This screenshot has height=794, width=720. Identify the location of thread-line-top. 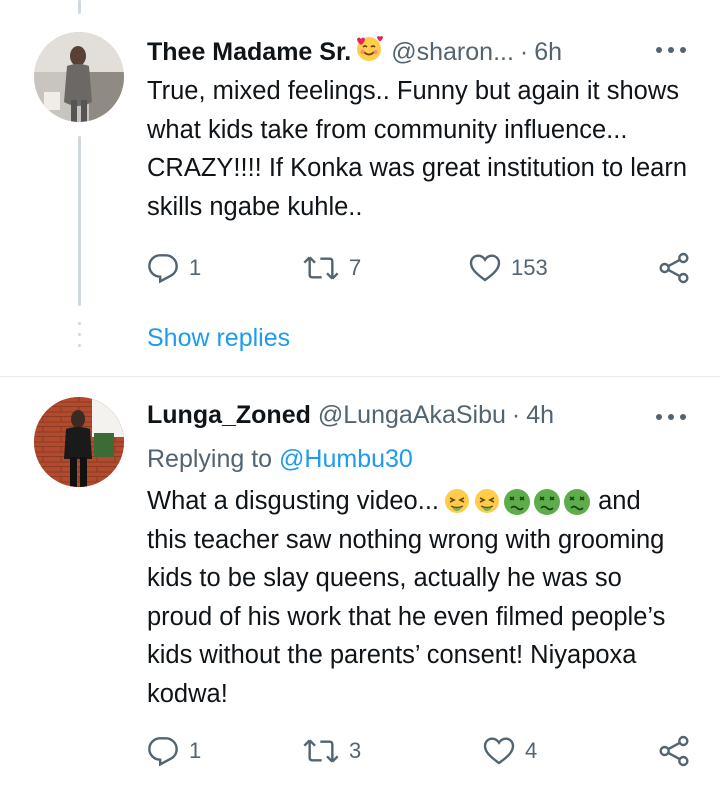
(79, 7).